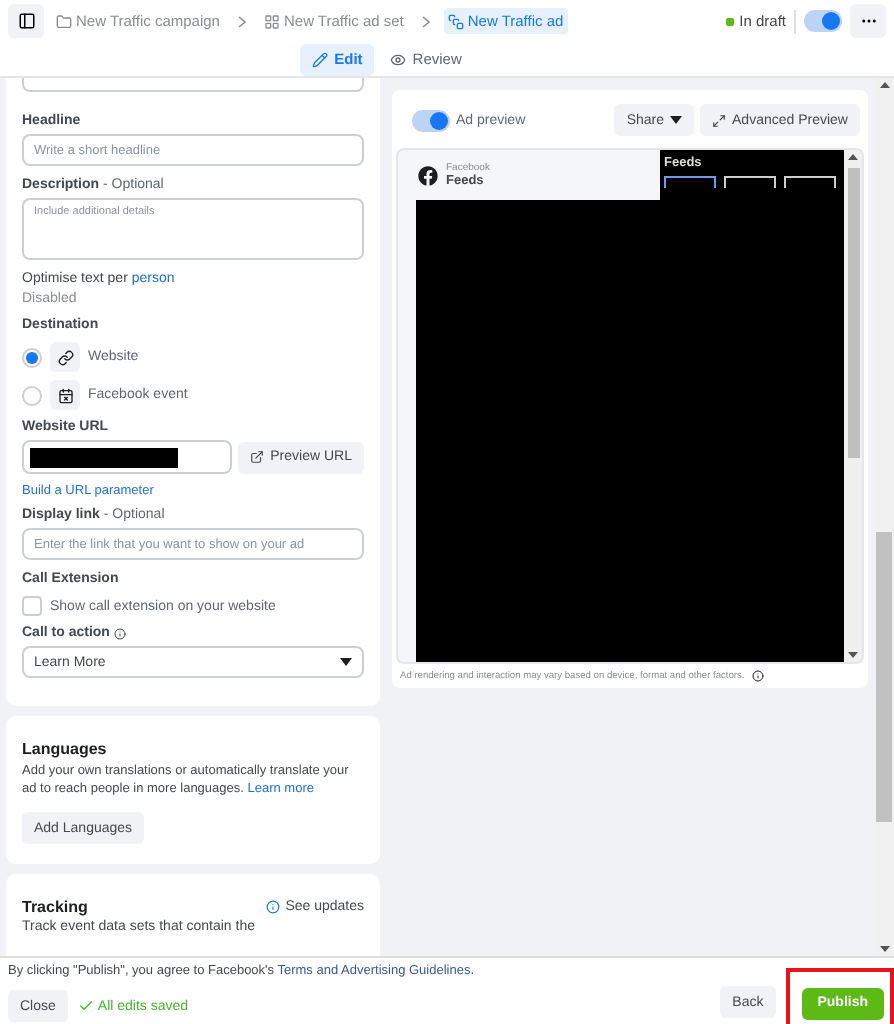  What do you see at coordinates (271, 21) in the screenshot?
I see `grid-icon` at bounding box center [271, 21].